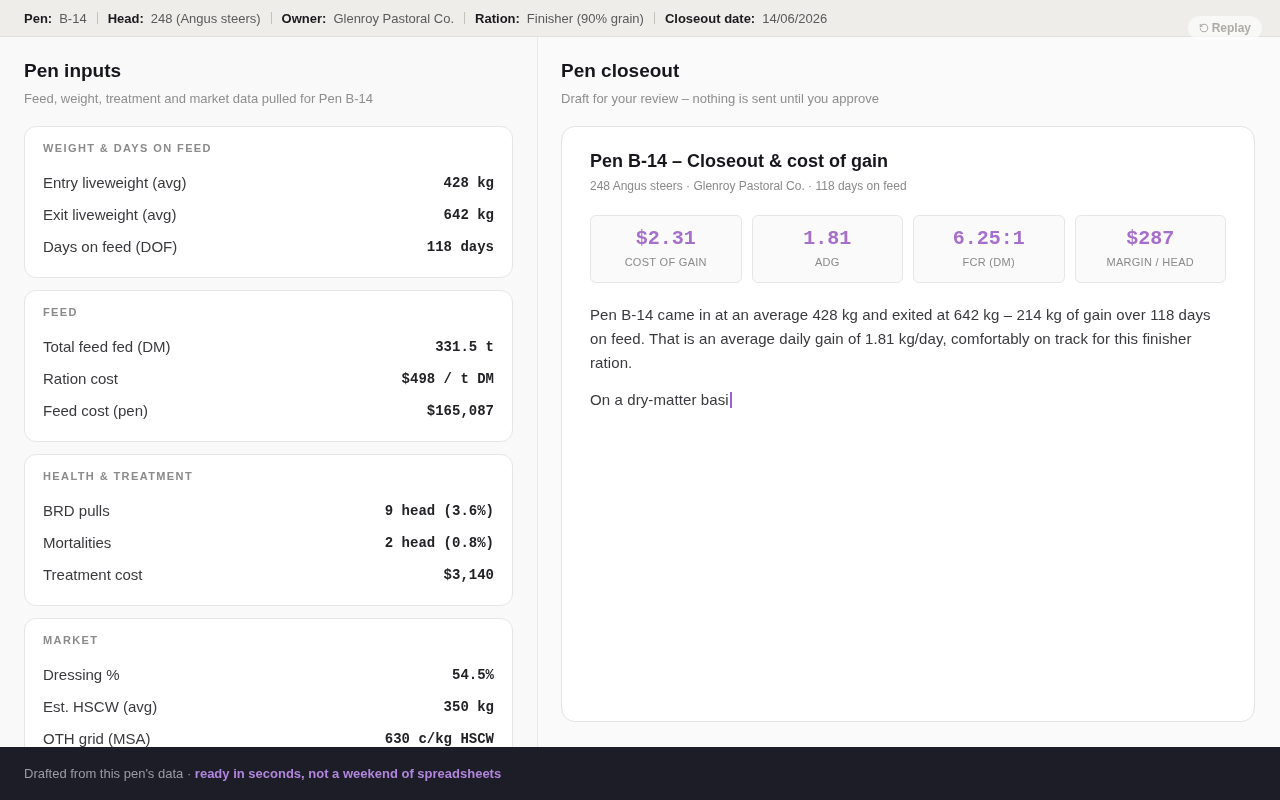  Describe the element at coordinates (460, 247) in the screenshot. I see `row-value: 118 days` at that location.